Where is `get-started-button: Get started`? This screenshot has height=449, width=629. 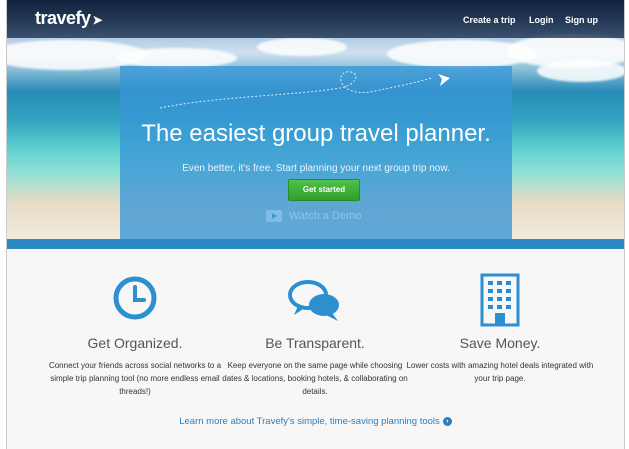
get-started-button: Get started is located at coordinates (324, 190).